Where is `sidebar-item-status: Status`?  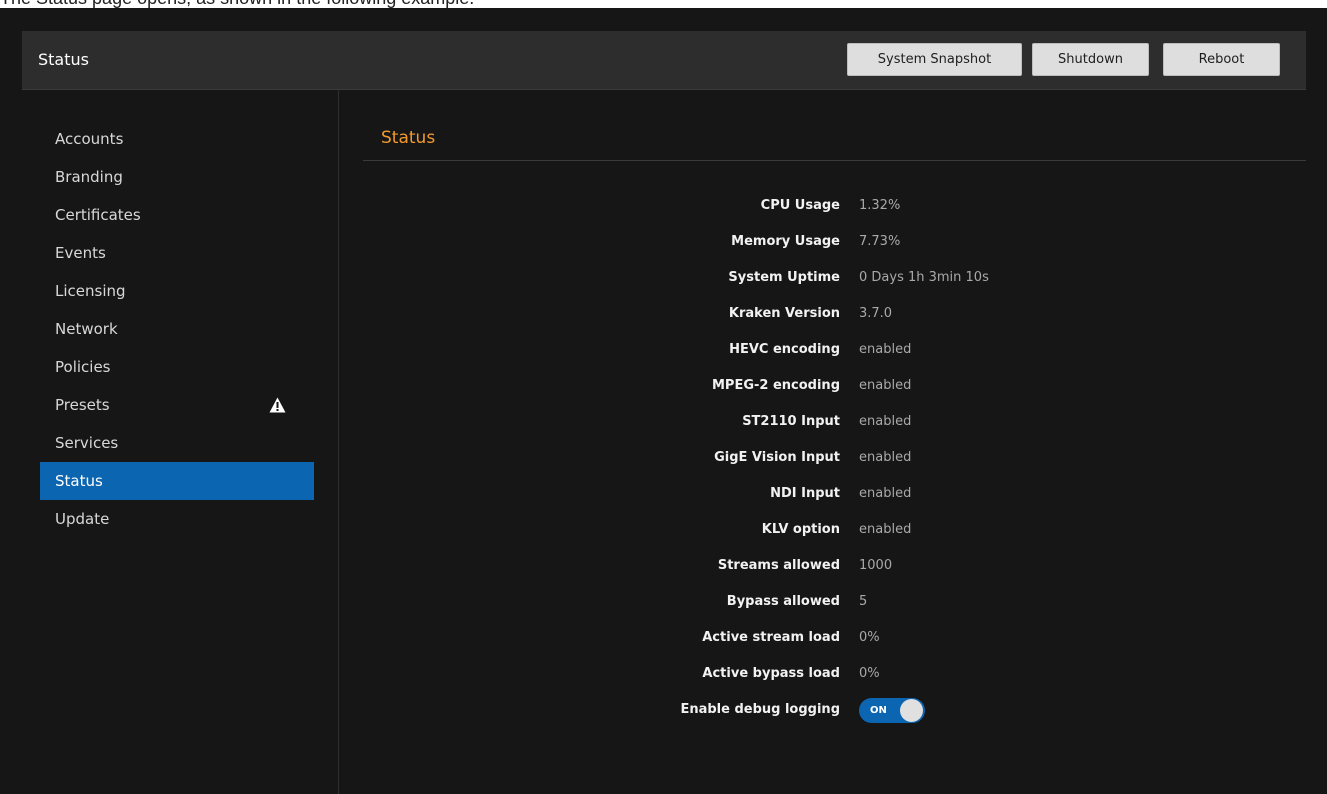
sidebar-item-status: Status is located at coordinates (177, 481).